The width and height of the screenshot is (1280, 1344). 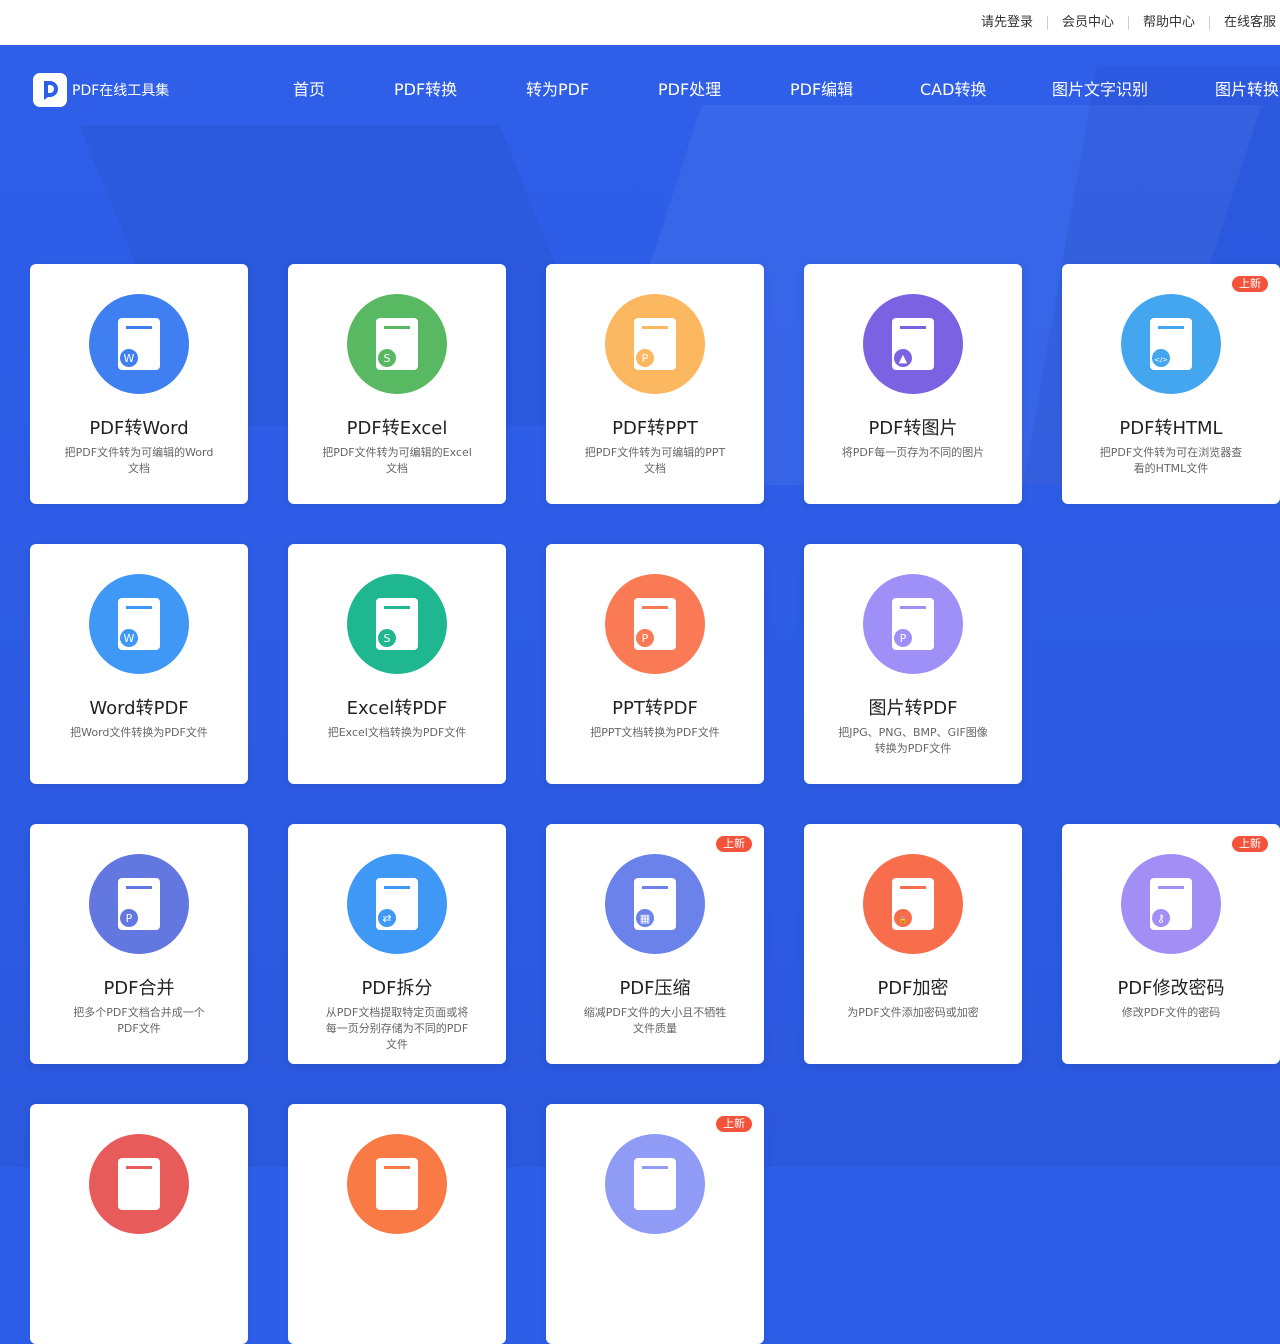 What do you see at coordinates (557, 90) in the screenshot?
I see `nav-to-pdf: 转为PDF` at bounding box center [557, 90].